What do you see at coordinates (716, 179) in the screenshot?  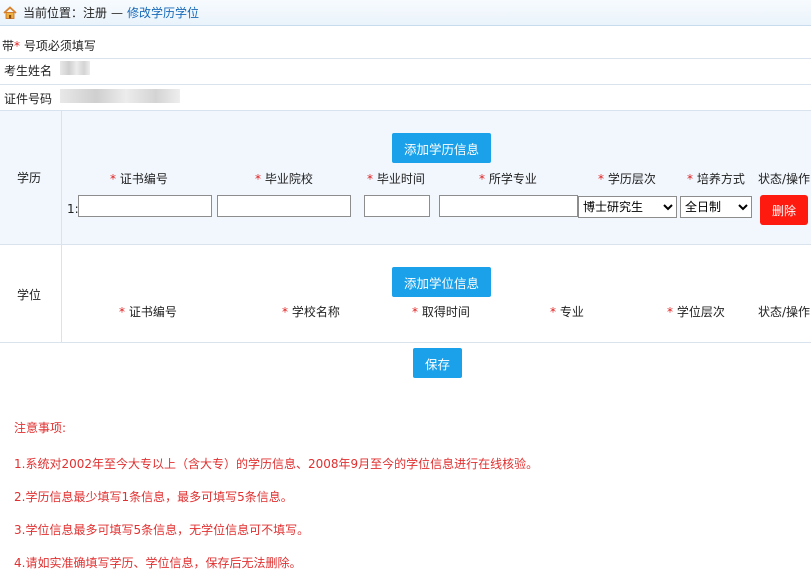 I see `edu-header-mode: * 培养方式` at bounding box center [716, 179].